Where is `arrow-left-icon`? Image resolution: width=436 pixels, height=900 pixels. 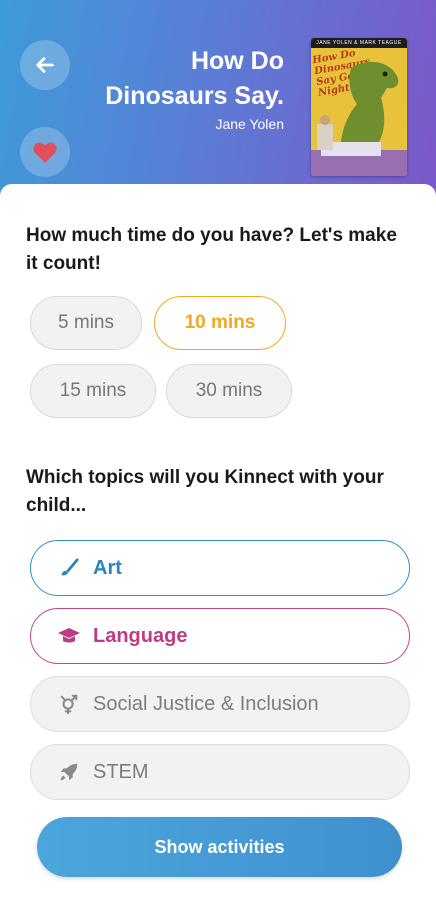
arrow-left-icon is located at coordinates (45, 65).